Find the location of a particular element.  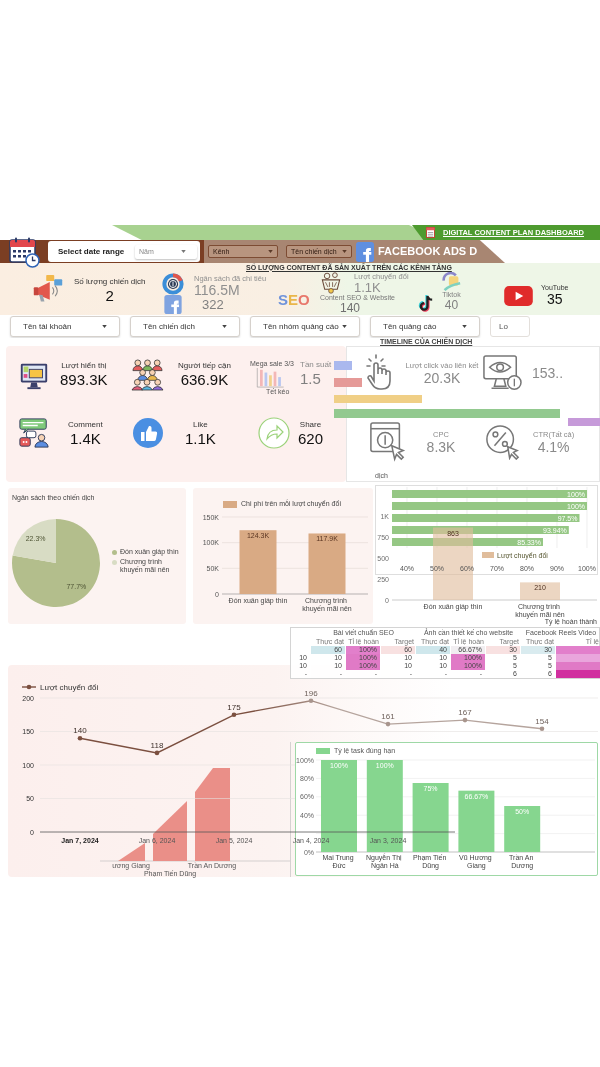

tiktok-icon is located at coordinates (426, 303).